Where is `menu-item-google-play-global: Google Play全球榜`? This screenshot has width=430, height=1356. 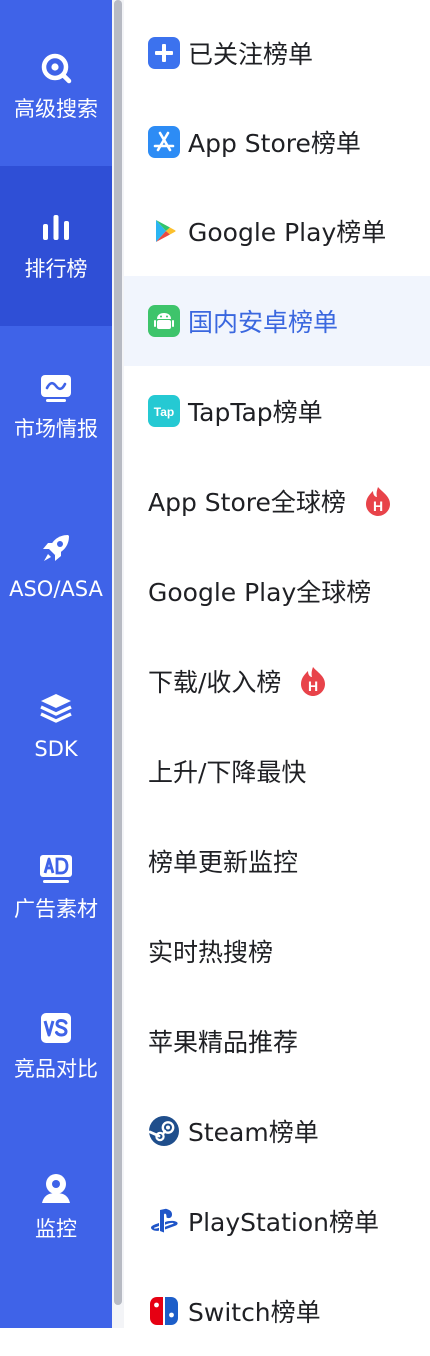
menu-item-google-play-global: Google Play全球榜 is located at coordinates (277, 591).